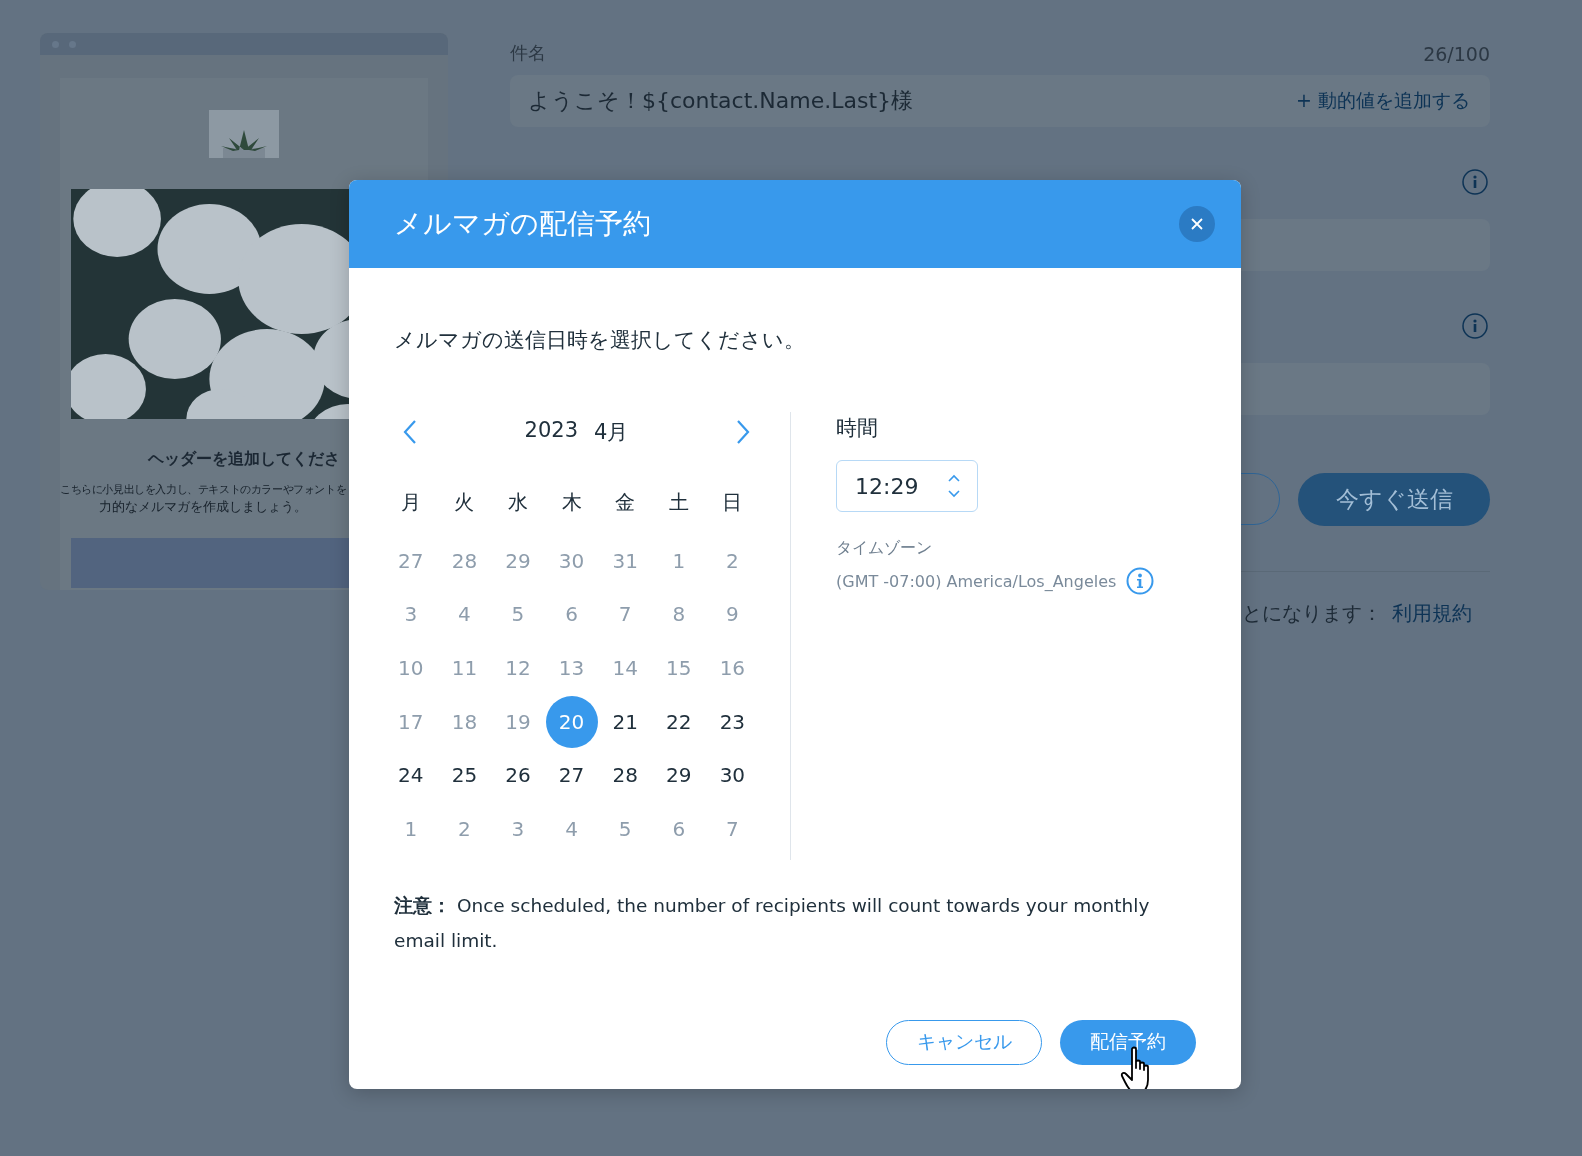  What do you see at coordinates (528, 53) in the screenshot?
I see `field-label: 件名` at bounding box center [528, 53].